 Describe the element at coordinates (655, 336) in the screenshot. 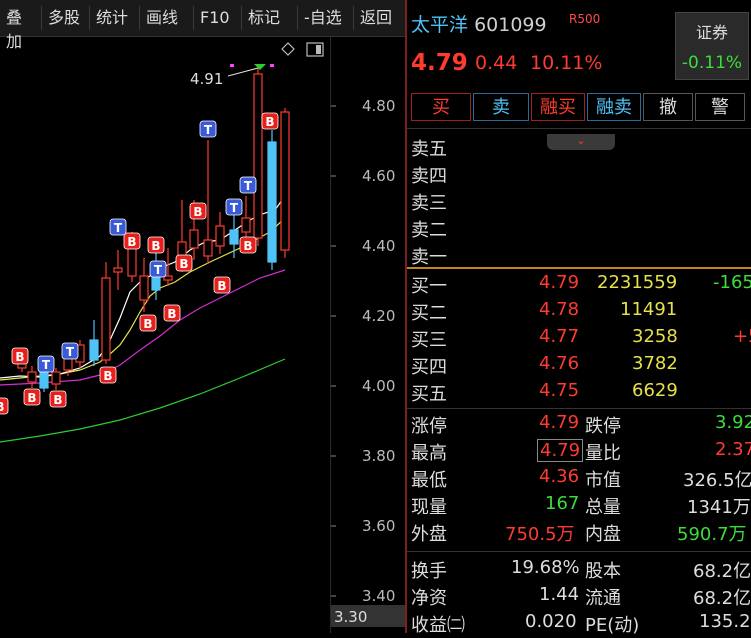

I see `buy-level-volume: 3258` at that location.